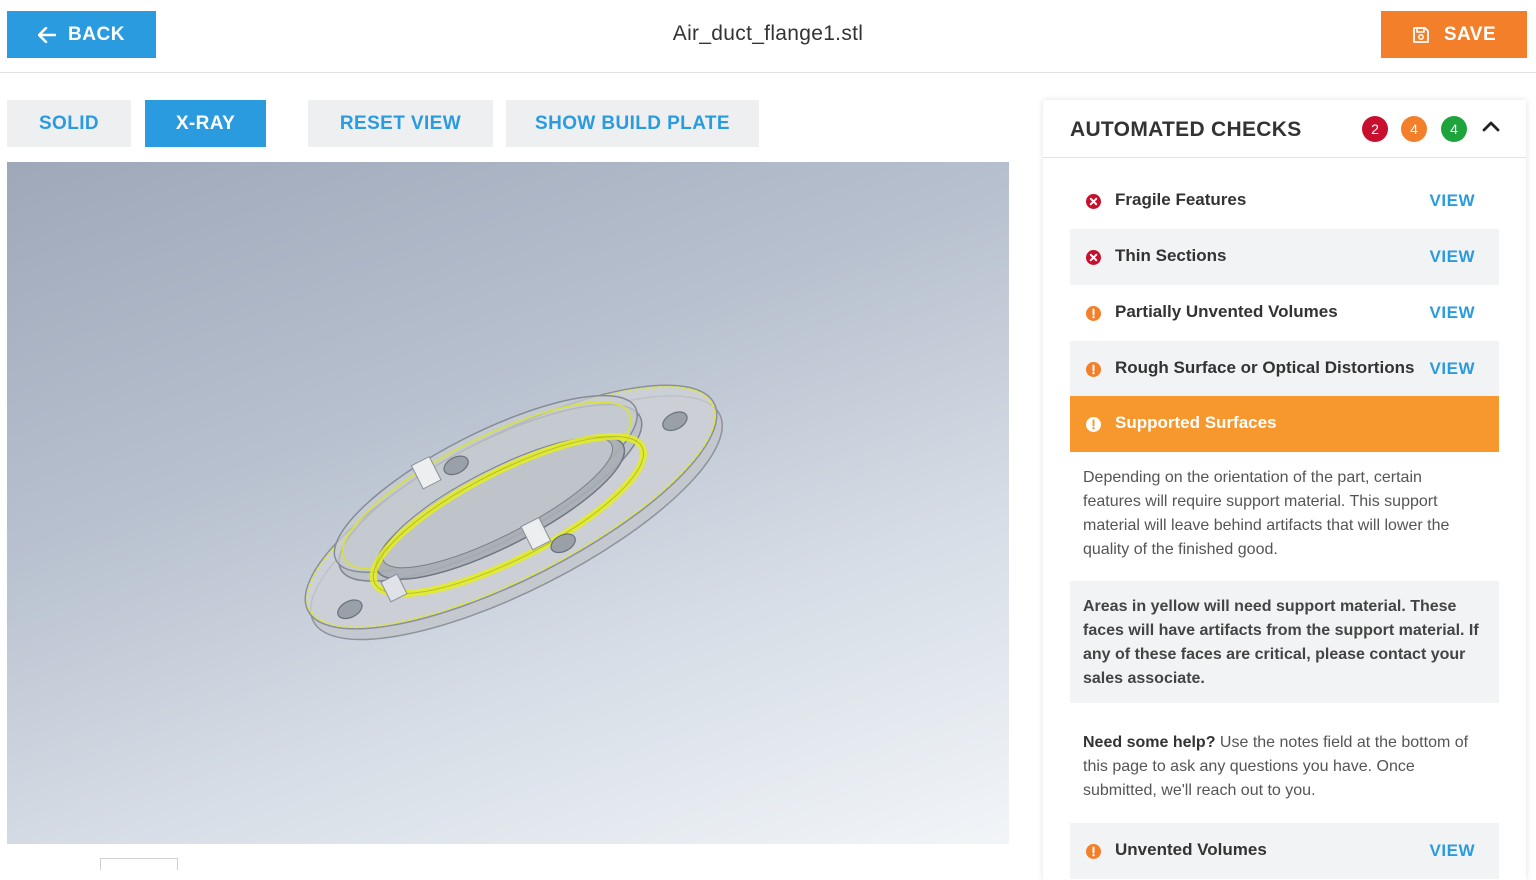 This screenshot has width=1536, height=880. What do you see at coordinates (1470, 34) in the screenshot?
I see `save-button-label: SAVE` at bounding box center [1470, 34].